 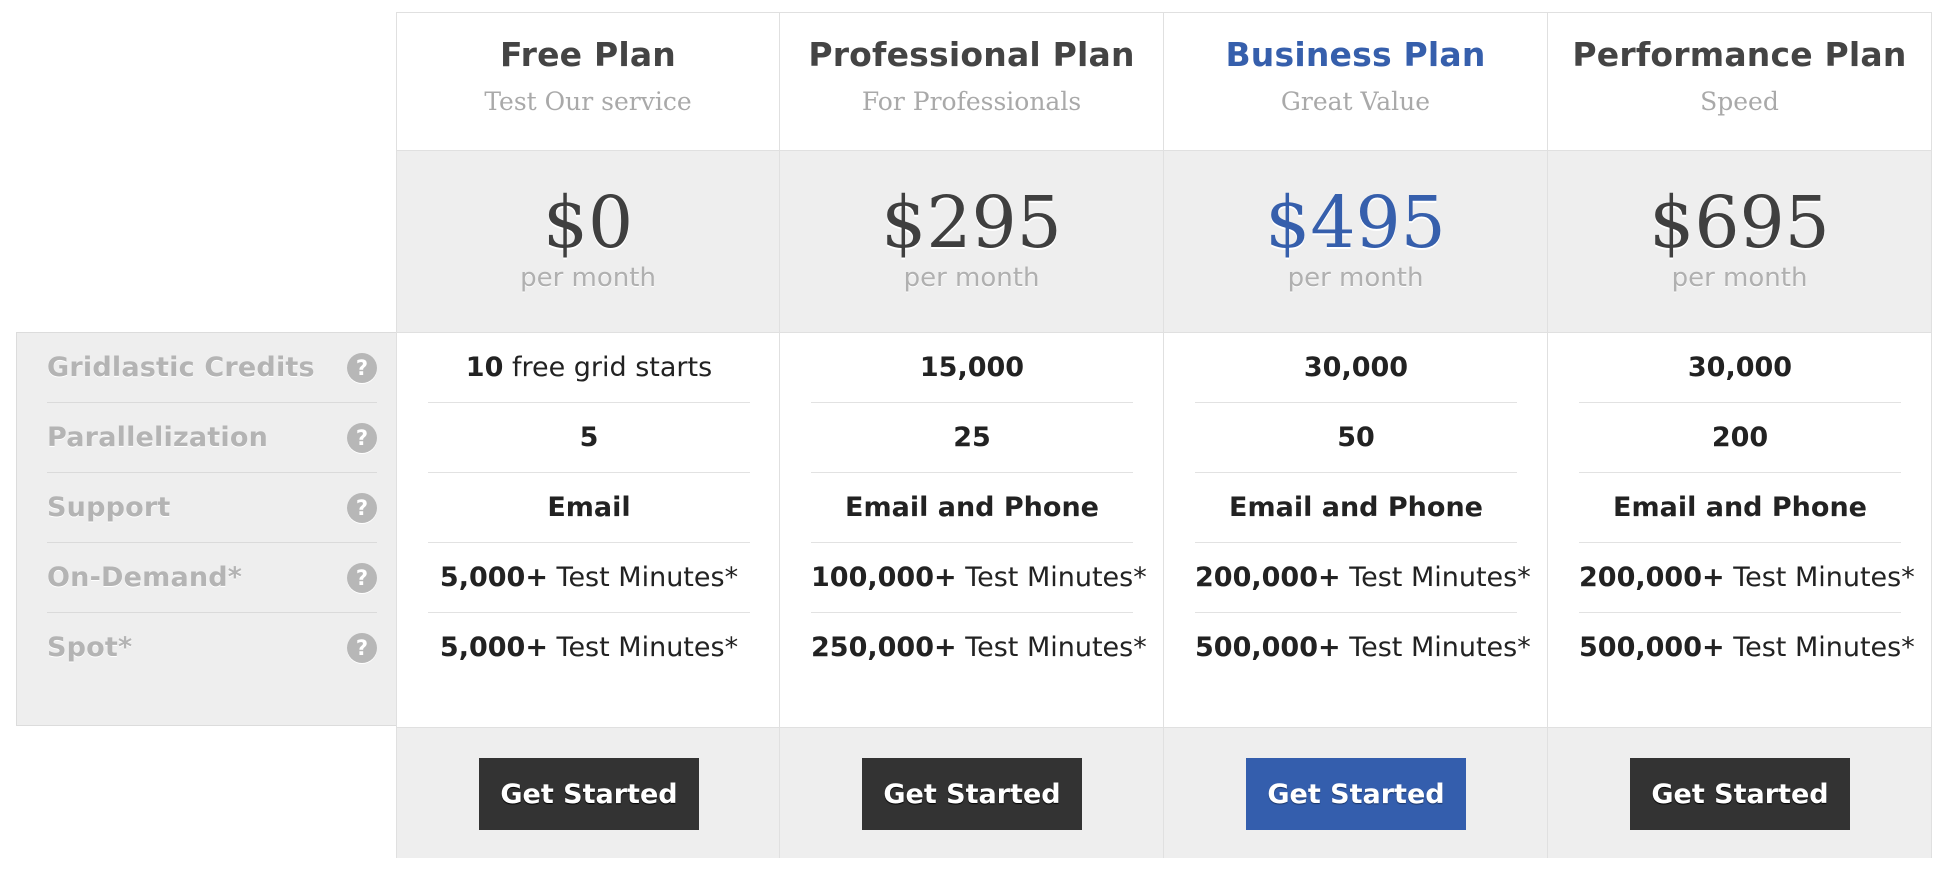 What do you see at coordinates (158, 437) in the screenshot?
I see `feature-label: Parallelization` at bounding box center [158, 437].